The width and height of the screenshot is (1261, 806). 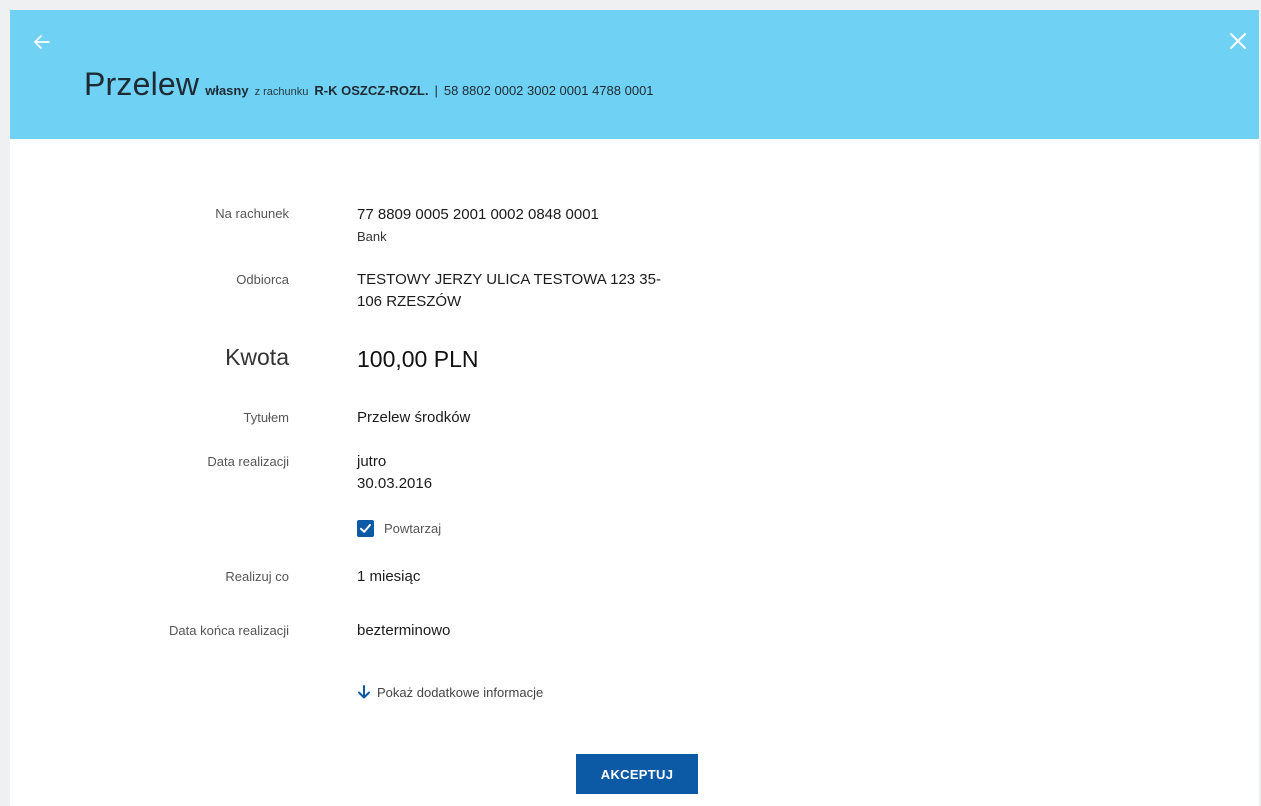 What do you see at coordinates (404, 630) in the screenshot?
I see `value-data-konca: bezterminowo` at bounding box center [404, 630].